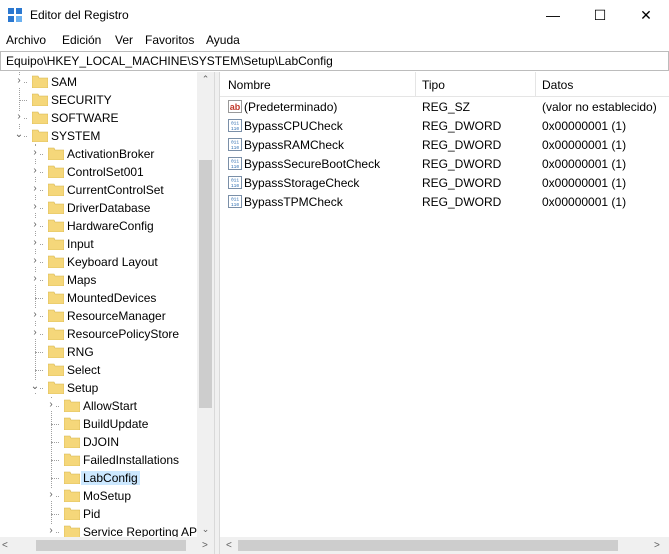 The image size is (669, 554). What do you see at coordinates (100, 352) in the screenshot?
I see `tree-item-rng: RNG` at bounding box center [100, 352].